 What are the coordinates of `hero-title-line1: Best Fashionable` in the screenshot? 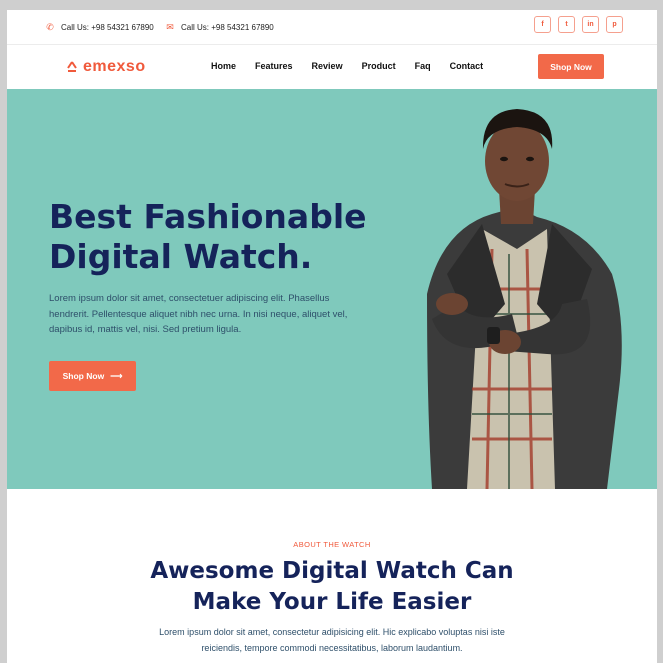 It's located at (208, 216).